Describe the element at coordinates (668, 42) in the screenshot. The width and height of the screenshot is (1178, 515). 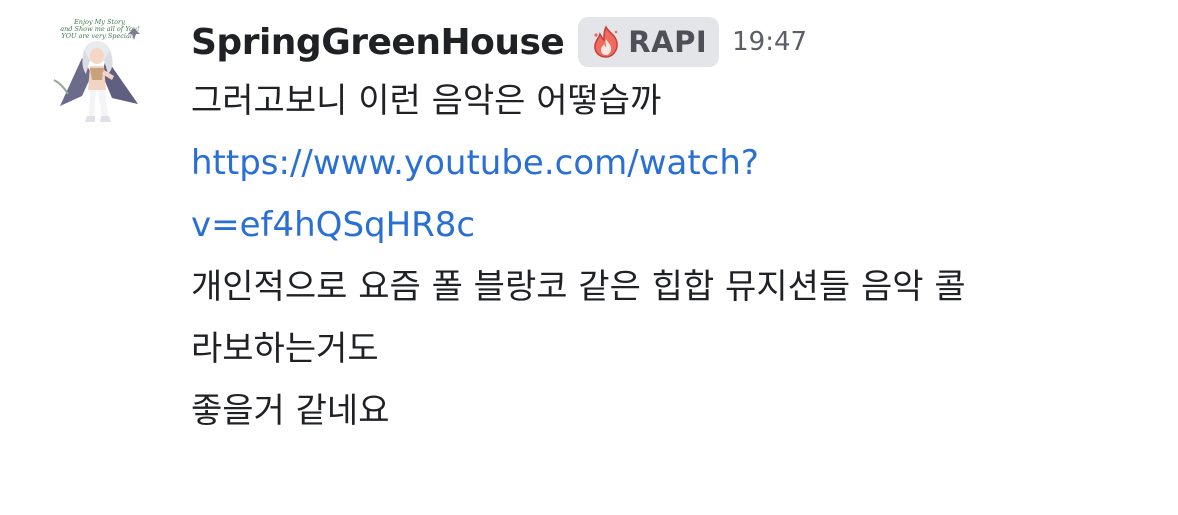
I see `server-tag-label: RAPI` at that location.